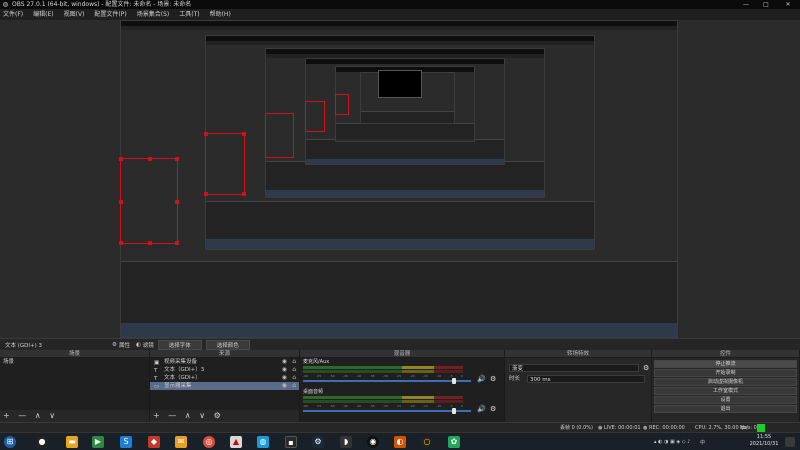 The height and width of the screenshot is (450, 800). What do you see at coordinates (579, 368) in the screenshot?
I see `transition-type-select: 渐变` at bounding box center [579, 368].